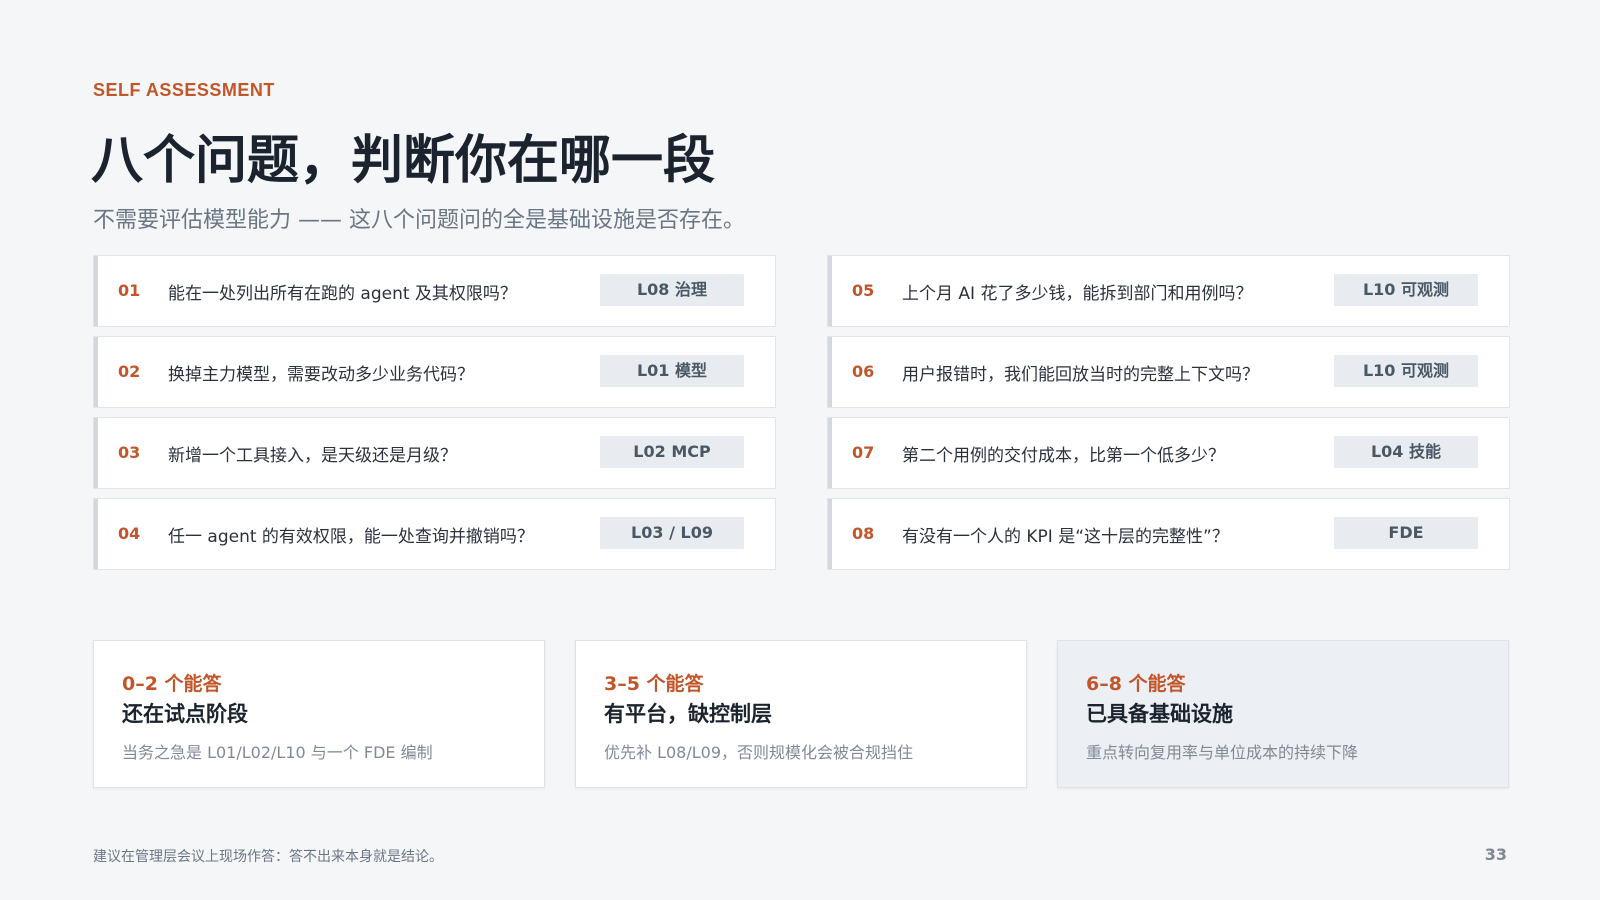 The height and width of the screenshot is (900, 1600). Describe the element at coordinates (185, 714) in the screenshot. I see `result-heading: 还在试点阶段` at that location.